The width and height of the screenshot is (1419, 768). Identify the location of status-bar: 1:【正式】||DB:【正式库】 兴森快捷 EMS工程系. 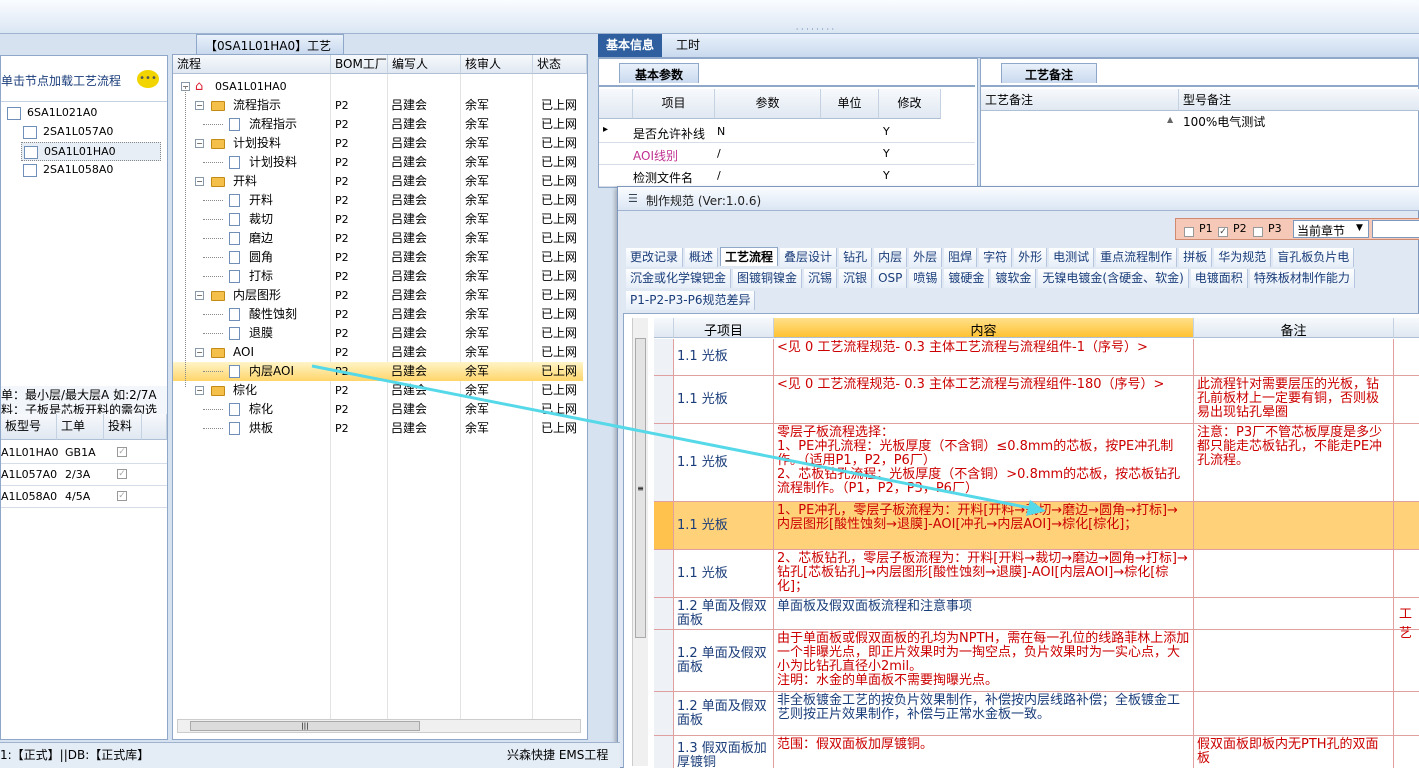
(310, 755).